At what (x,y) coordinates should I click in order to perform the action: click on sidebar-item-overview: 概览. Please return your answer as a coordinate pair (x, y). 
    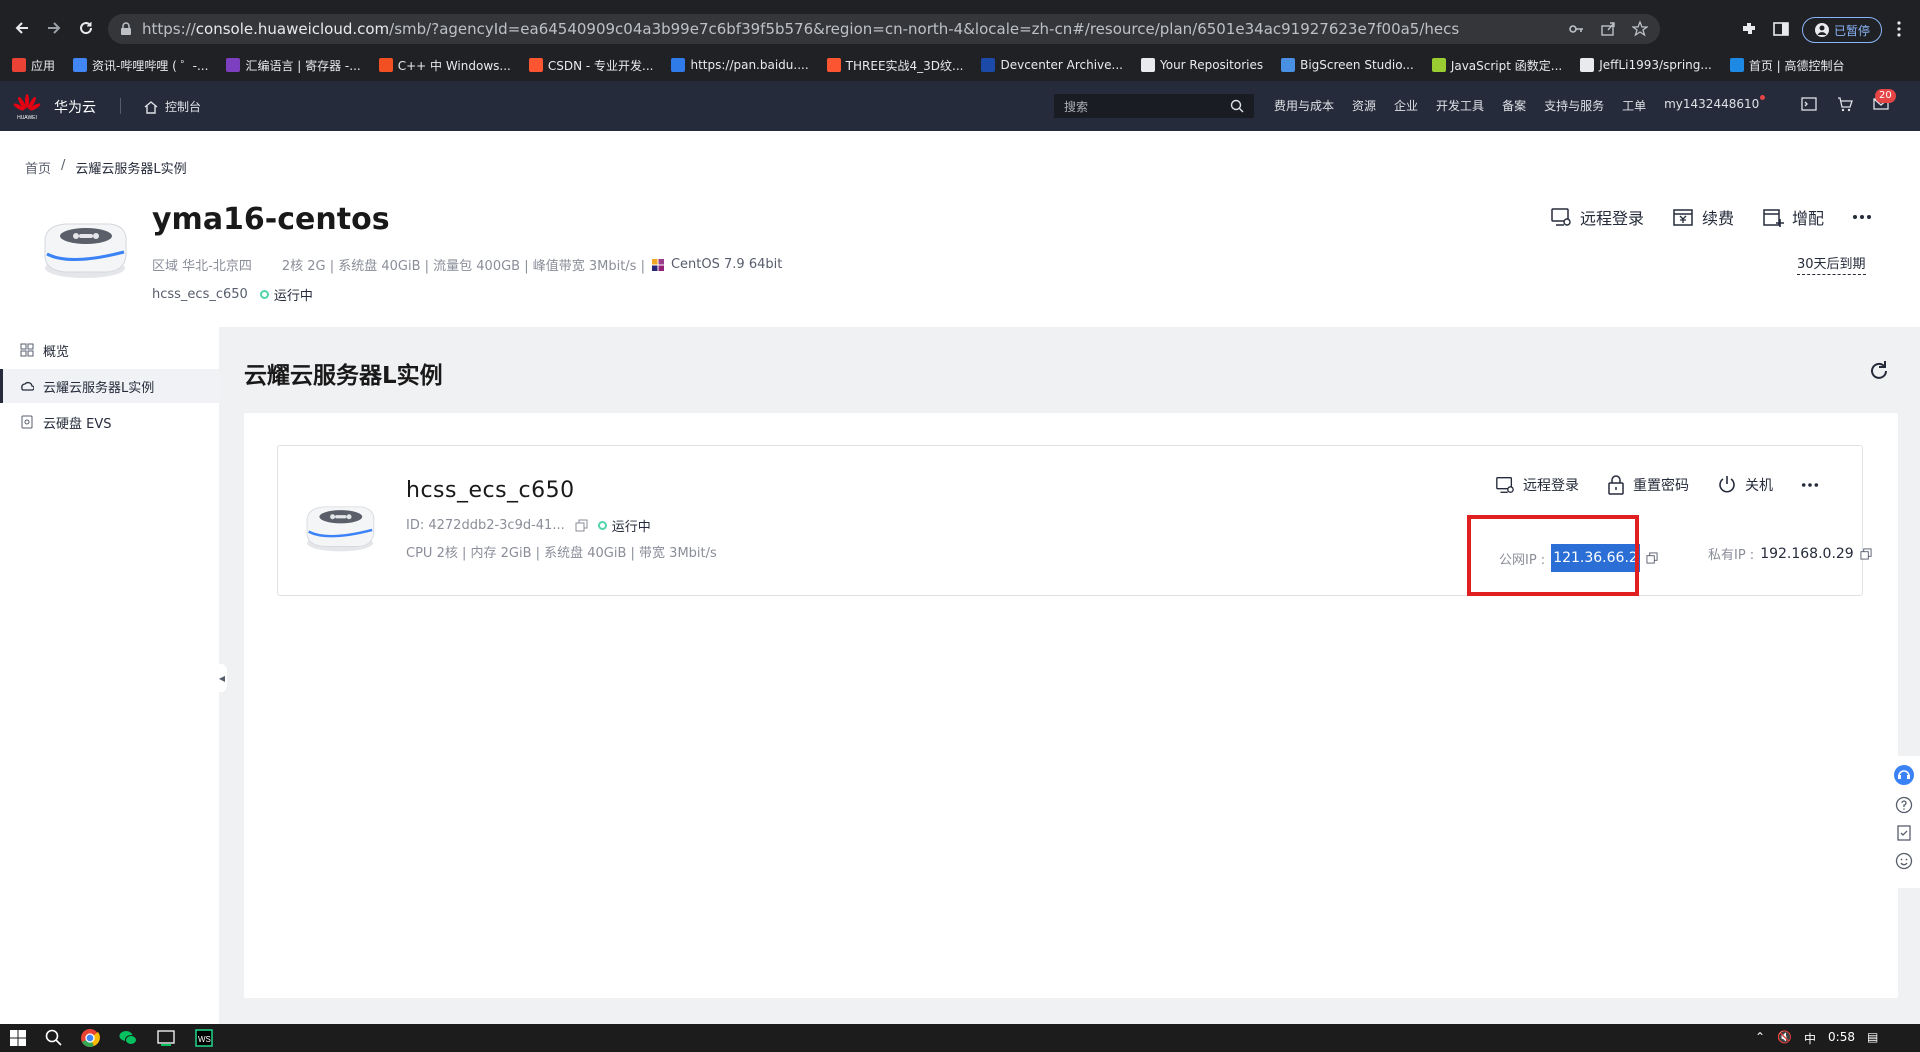
    Looking at the image, I should click on (109, 350).